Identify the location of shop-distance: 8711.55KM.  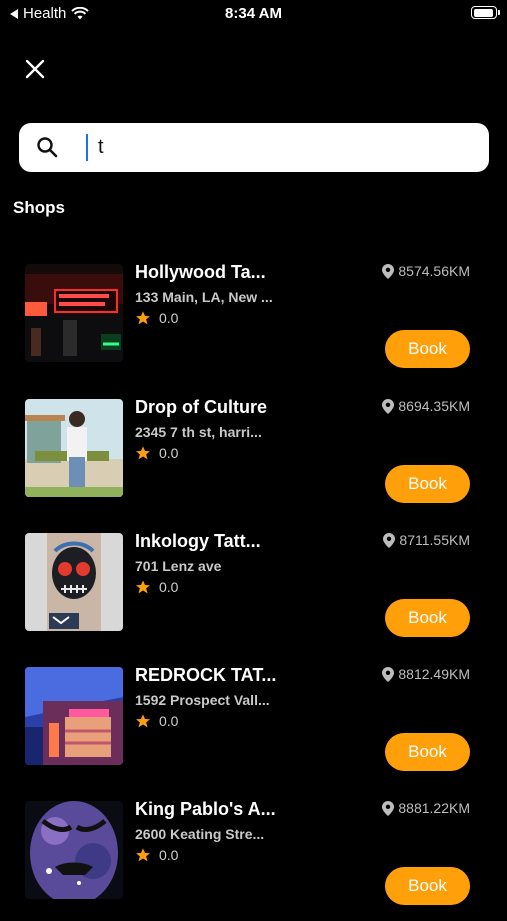
(426, 540).